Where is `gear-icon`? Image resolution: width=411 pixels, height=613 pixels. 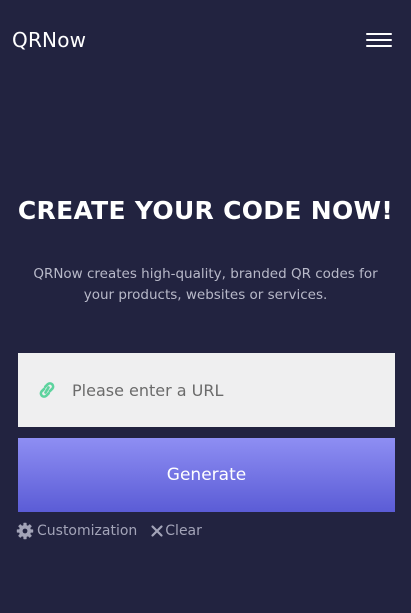 gear-icon is located at coordinates (25, 531).